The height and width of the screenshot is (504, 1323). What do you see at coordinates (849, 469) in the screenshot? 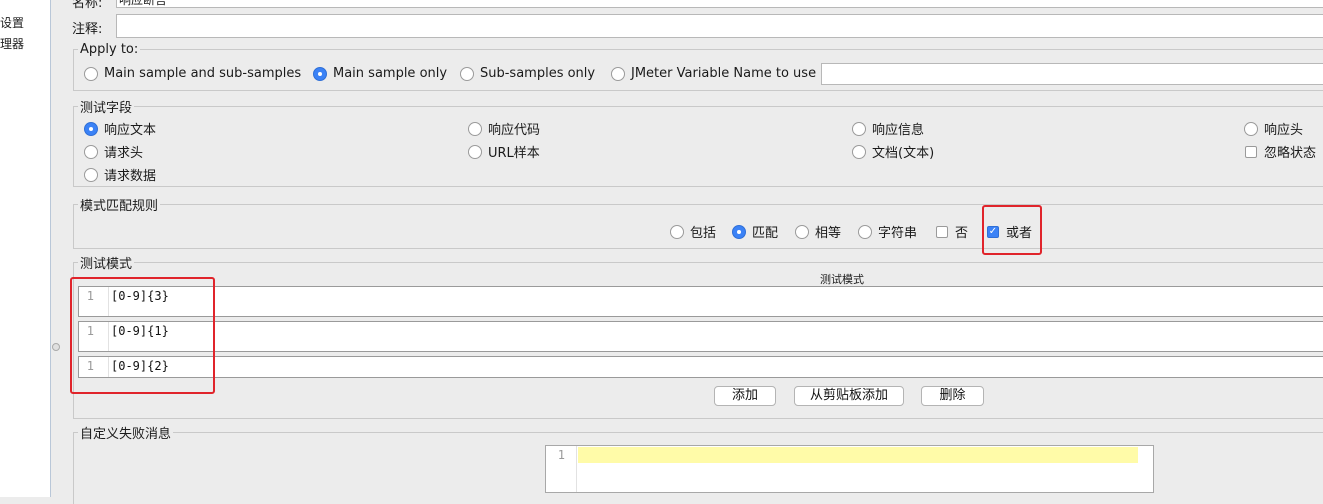
I see `failure-message-editor: 1` at bounding box center [849, 469].